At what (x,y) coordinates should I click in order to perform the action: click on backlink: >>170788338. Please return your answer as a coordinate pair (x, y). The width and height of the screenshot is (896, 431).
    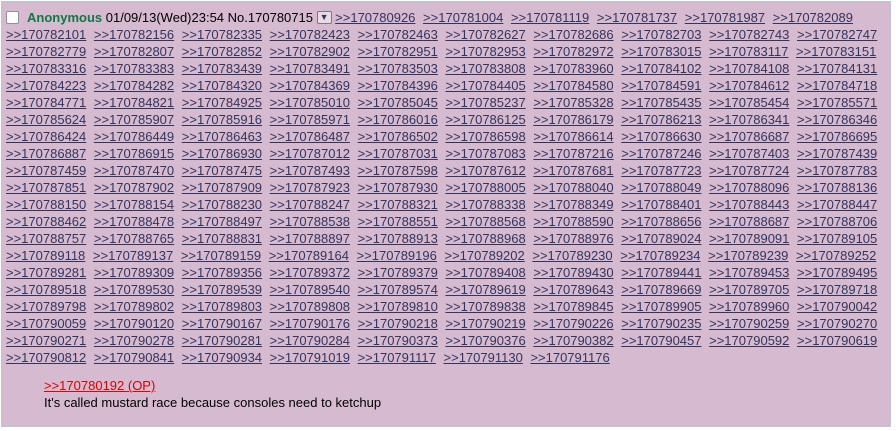
    Looking at the image, I should click on (485, 204).